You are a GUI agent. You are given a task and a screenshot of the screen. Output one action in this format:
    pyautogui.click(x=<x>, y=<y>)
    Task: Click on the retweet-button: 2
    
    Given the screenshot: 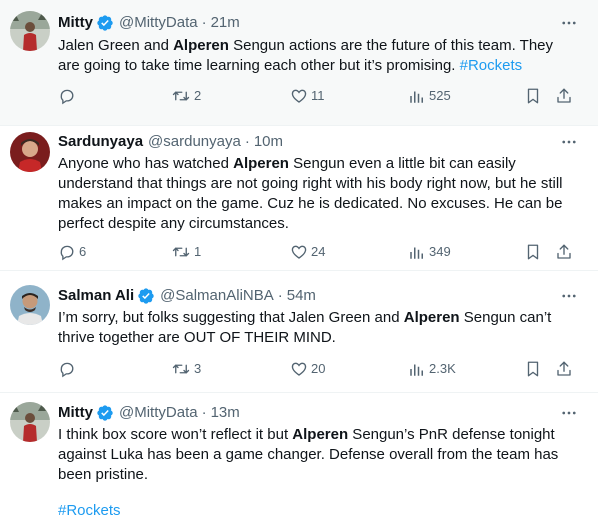 What is the action you would take?
    pyautogui.click(x=186, y=96)
    